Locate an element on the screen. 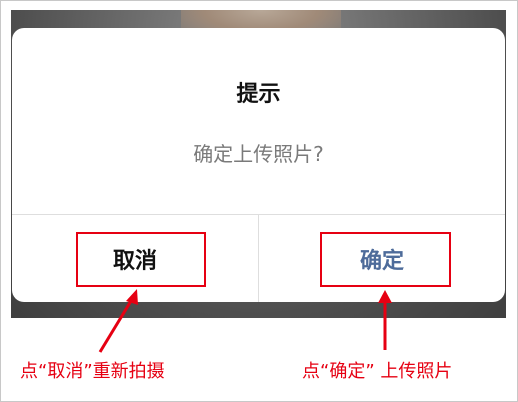 The height and width of the screenshot is (402, 518). dialog-message: 确定上传照片? is located at coordinates (258, 154).